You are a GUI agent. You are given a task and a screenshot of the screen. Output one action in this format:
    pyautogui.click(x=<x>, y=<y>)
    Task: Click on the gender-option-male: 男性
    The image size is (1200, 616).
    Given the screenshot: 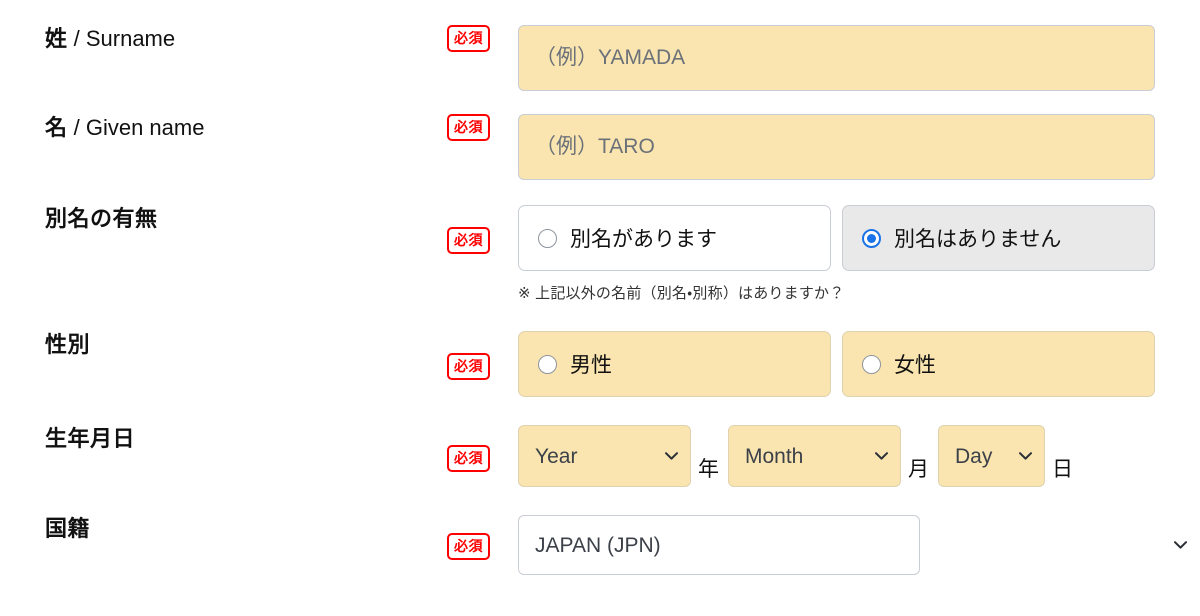 What is the action you would take?
    pyautogui.click(x=674, y=364)
    